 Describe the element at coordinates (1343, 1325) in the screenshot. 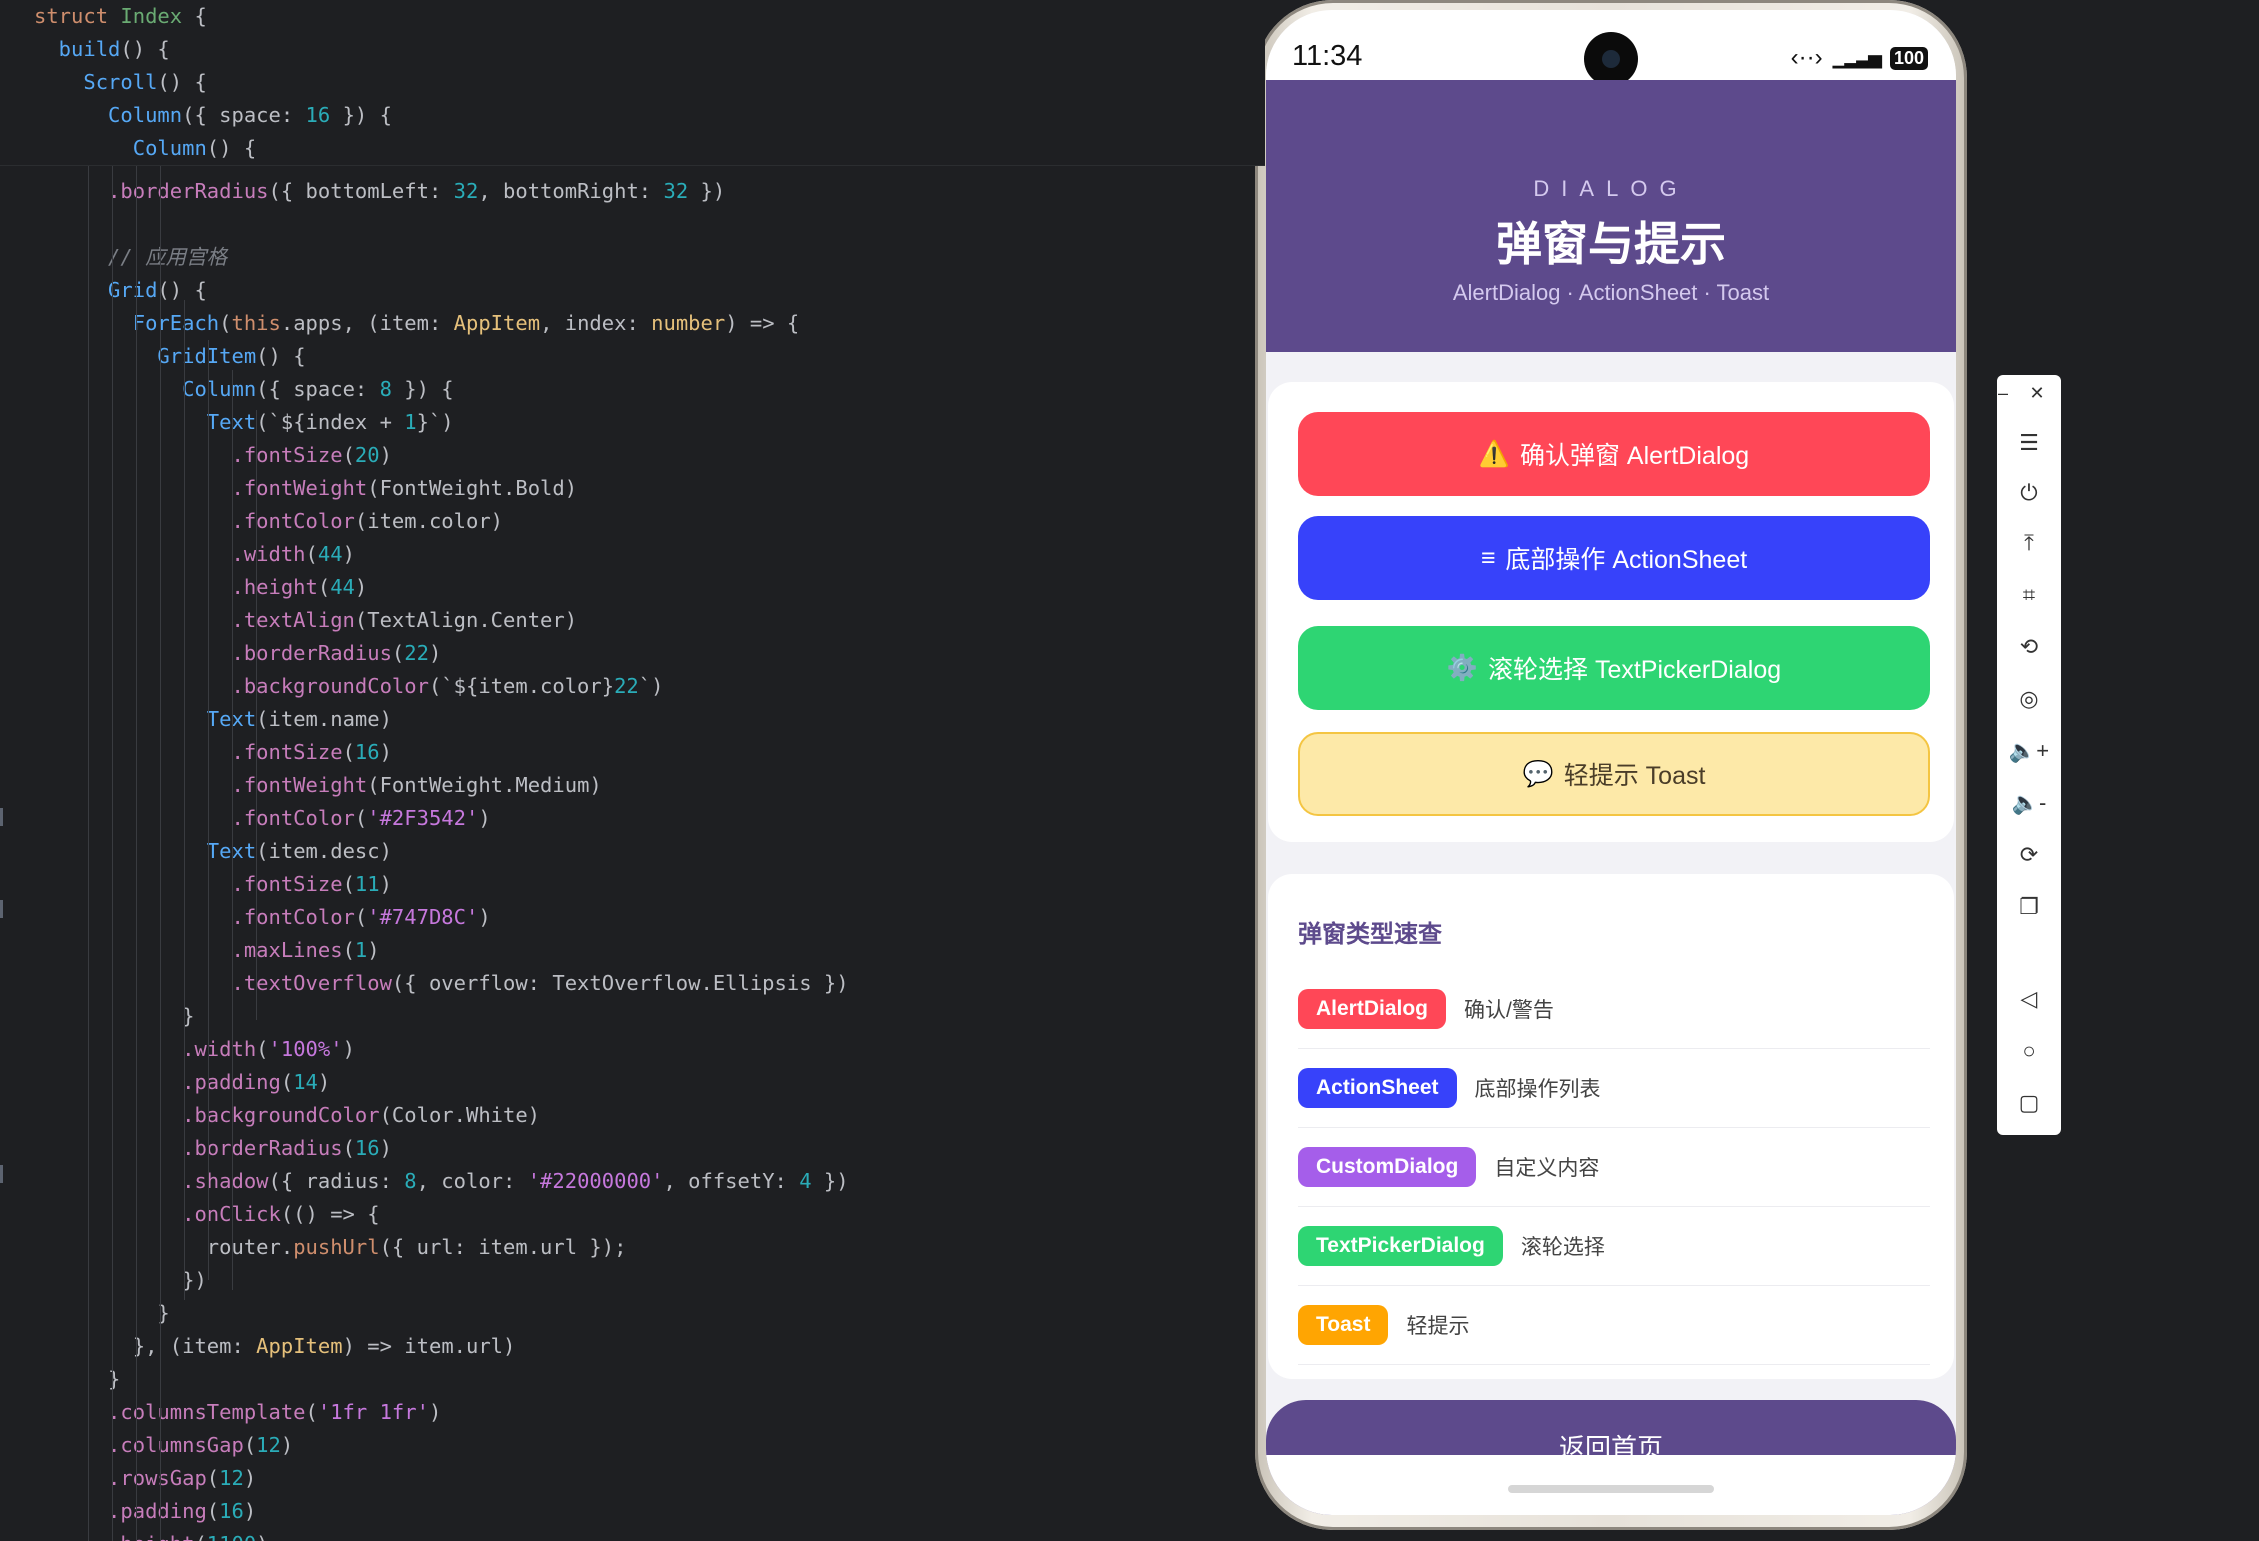

I see `dialog-type-tag: Toast` at that location.